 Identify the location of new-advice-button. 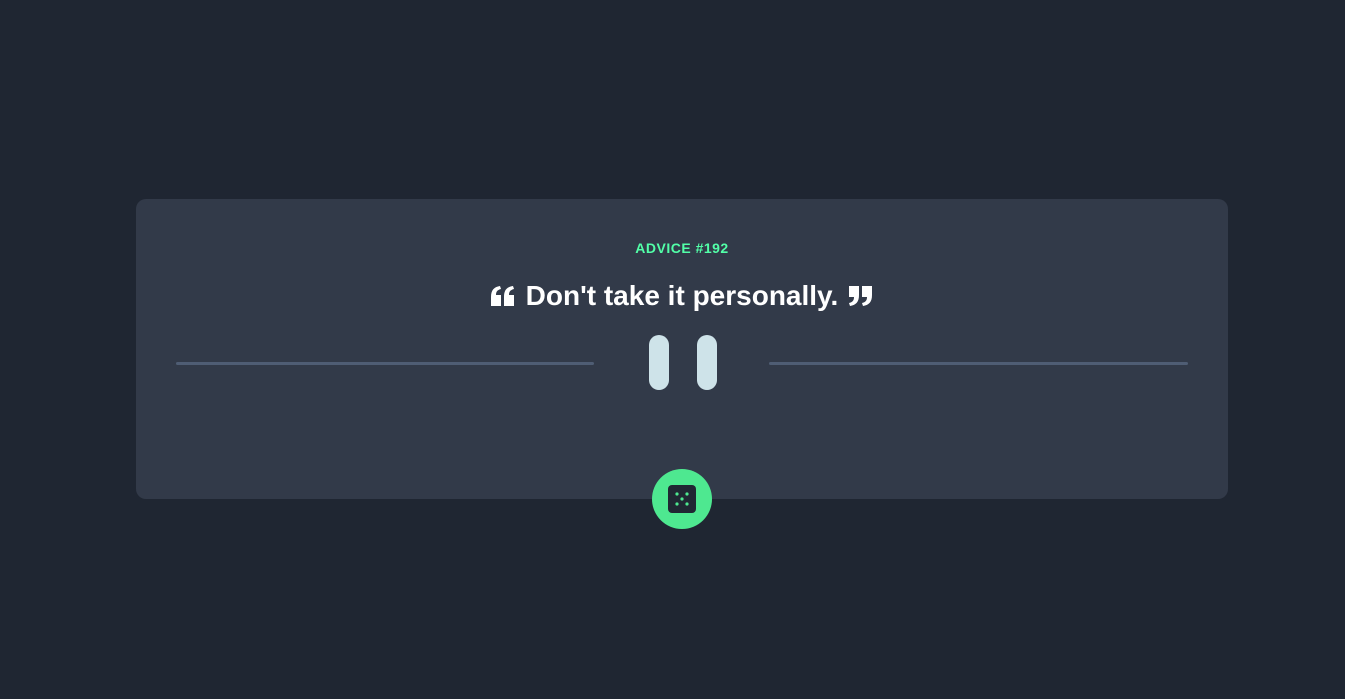
(682, 499).